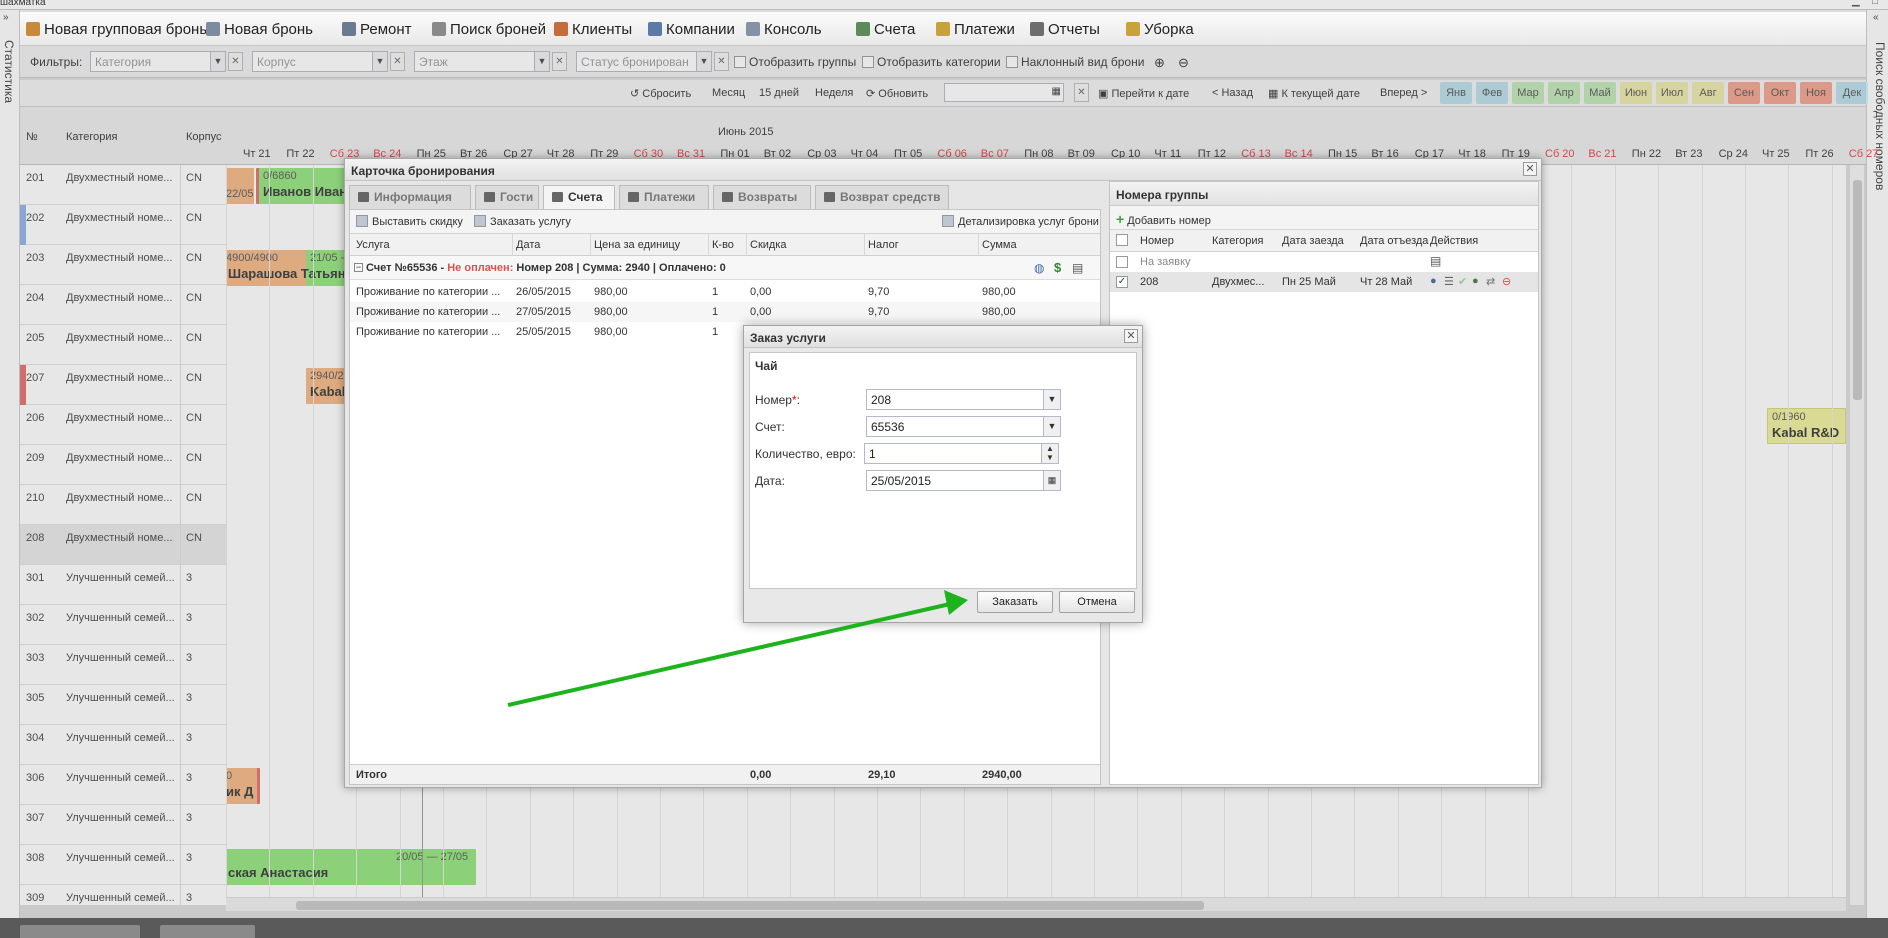 The image size is (1888, 938). I want to click on tab-5: Возврат средств, so click(882, 197).